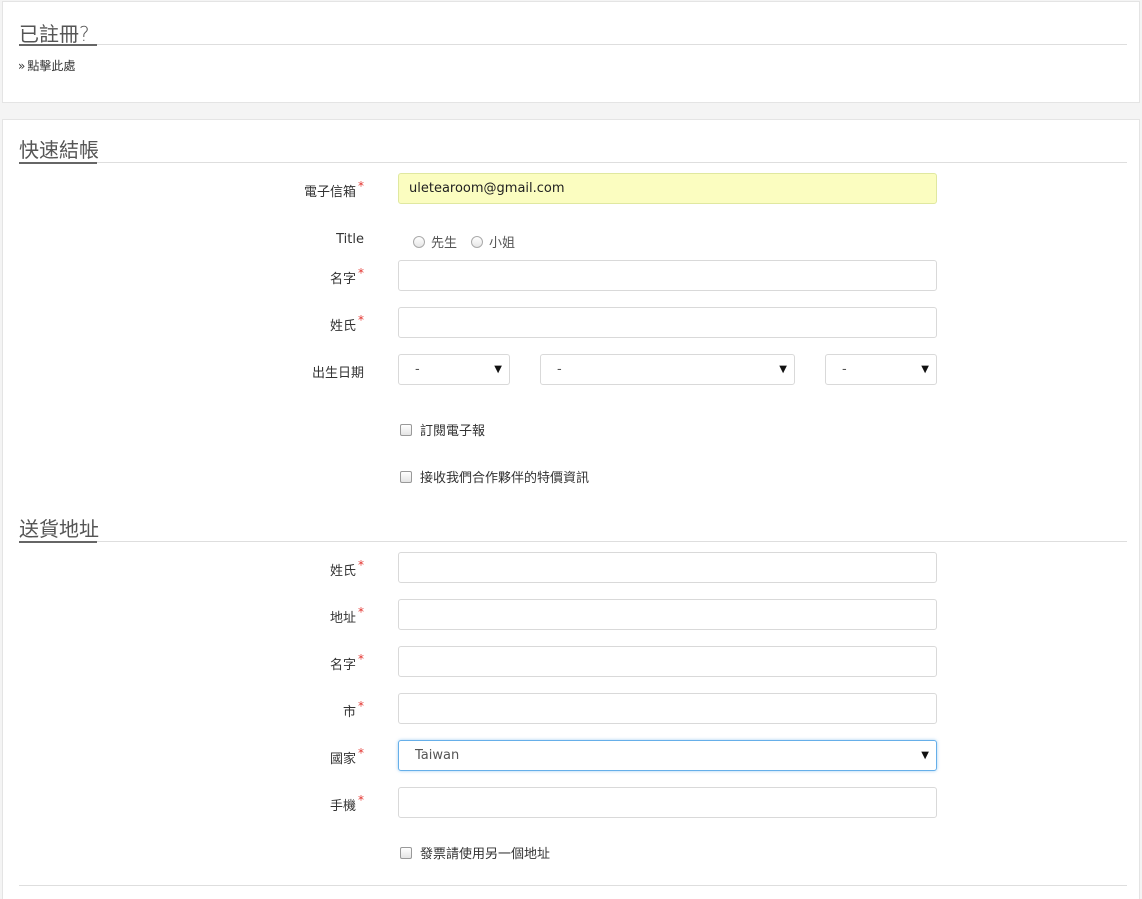 The image size is (1142, 899). I want to click on login-panel: 已註冊? » 點擊此處, so click(571, 52).